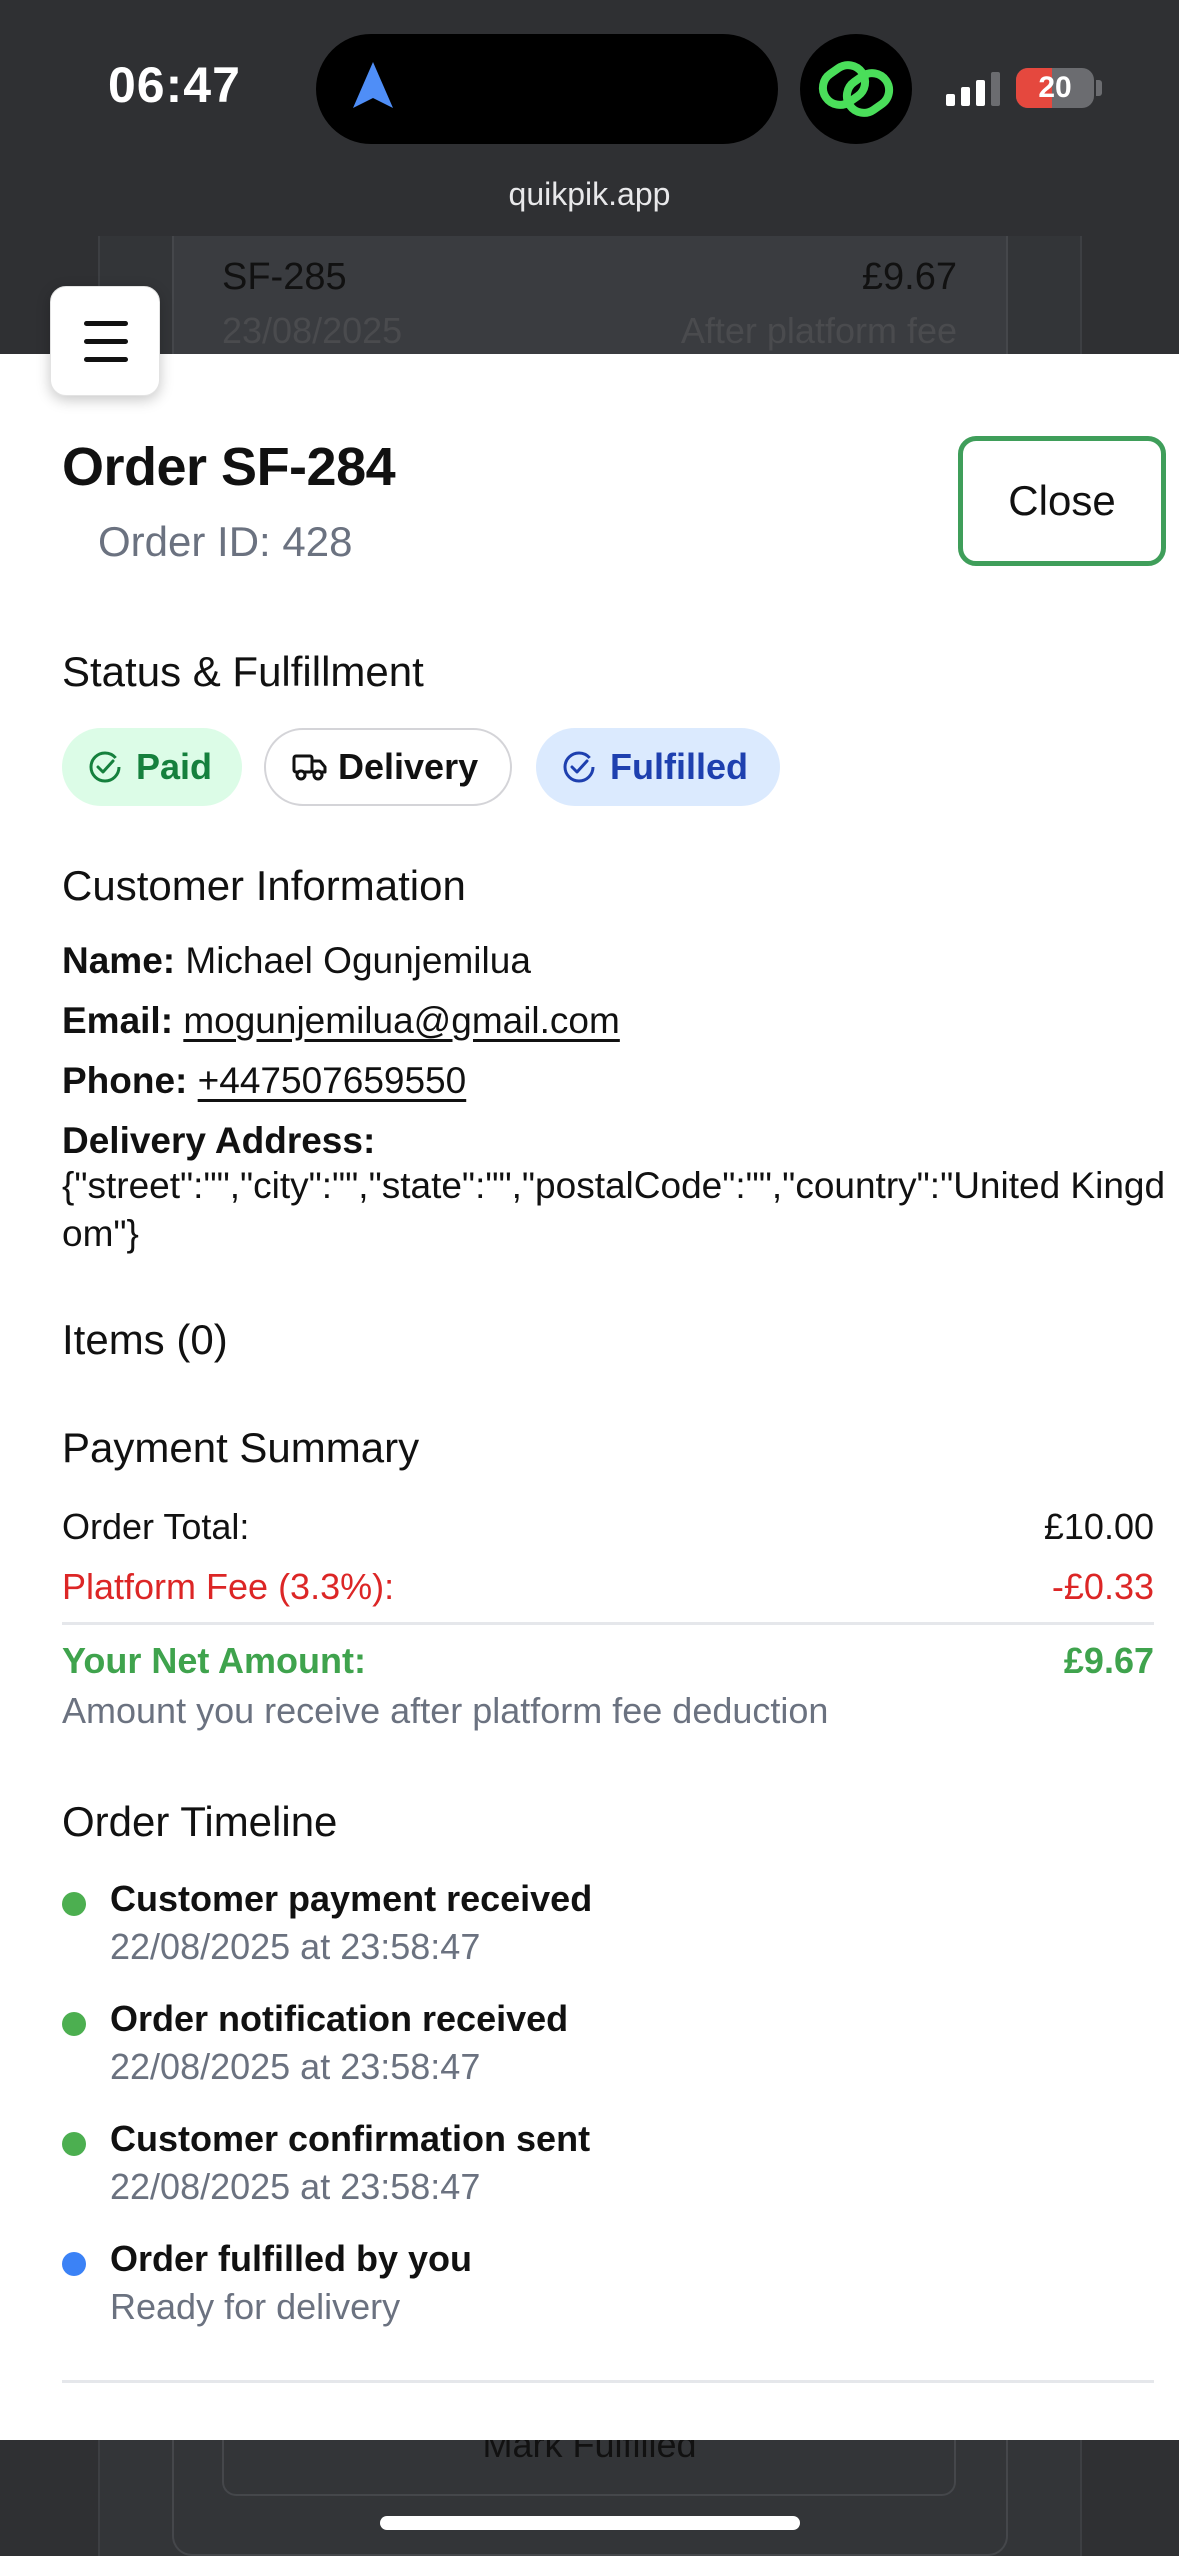 The width and height of the screenshot is (1179, 2556). Describe the element at coordinates (589, 194) in the screenshot. I see `address-bar: quikpik.app` at that location.